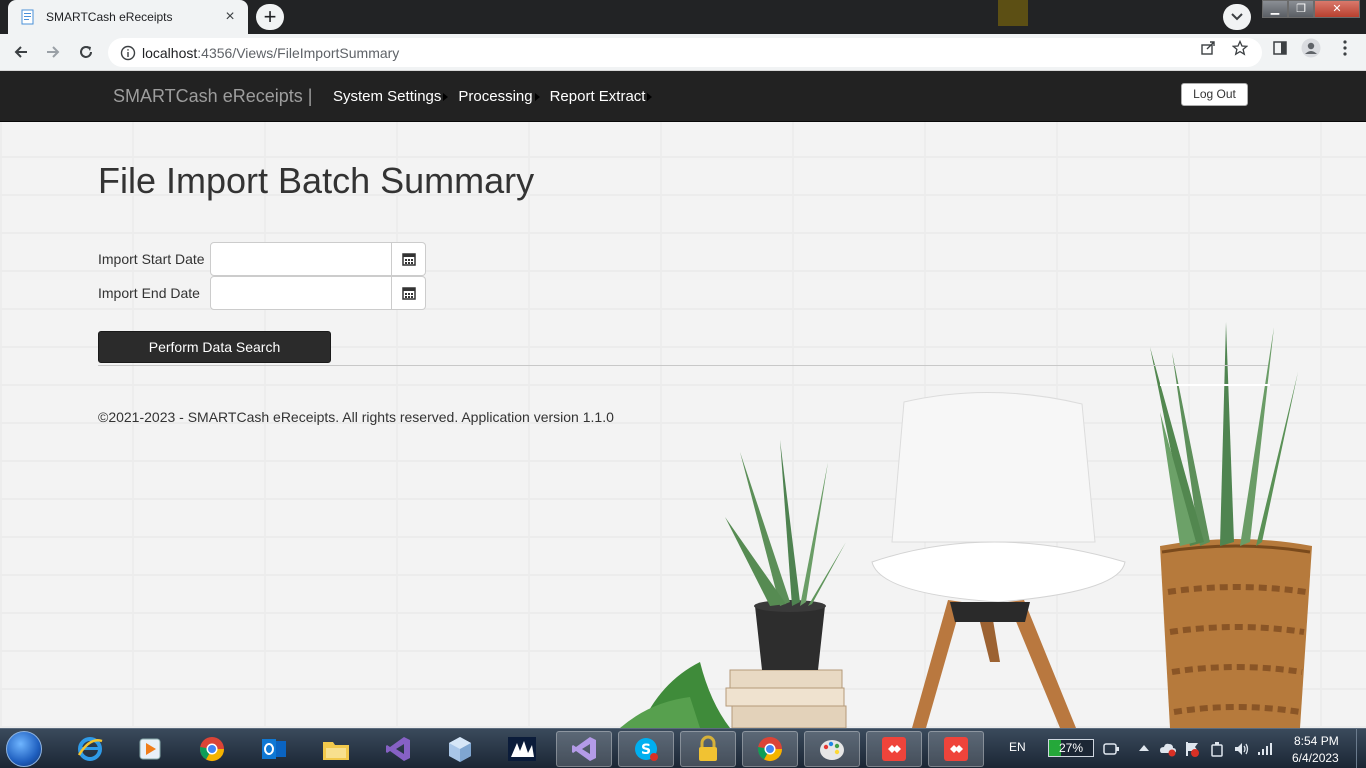  I want to click on show-desktop-button, so click(1361, 748).